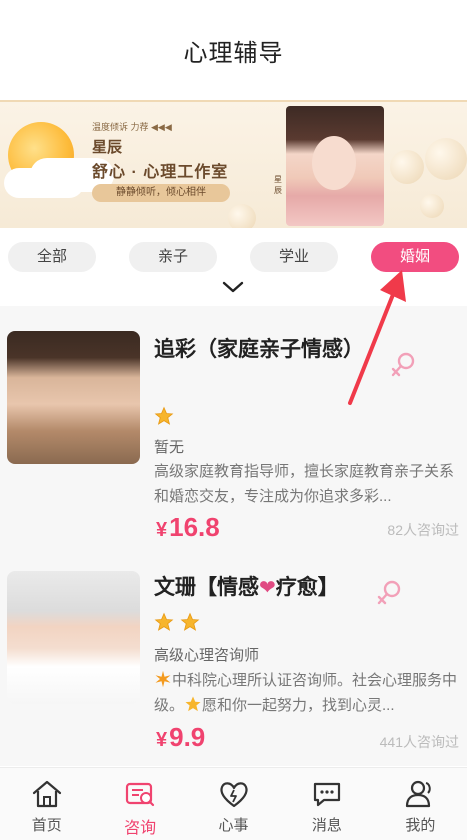 Image resolution: width=467 pixels, height=840 pixels. I want to click on counselor-title: 高级心理咨询师, so click(207, 655).